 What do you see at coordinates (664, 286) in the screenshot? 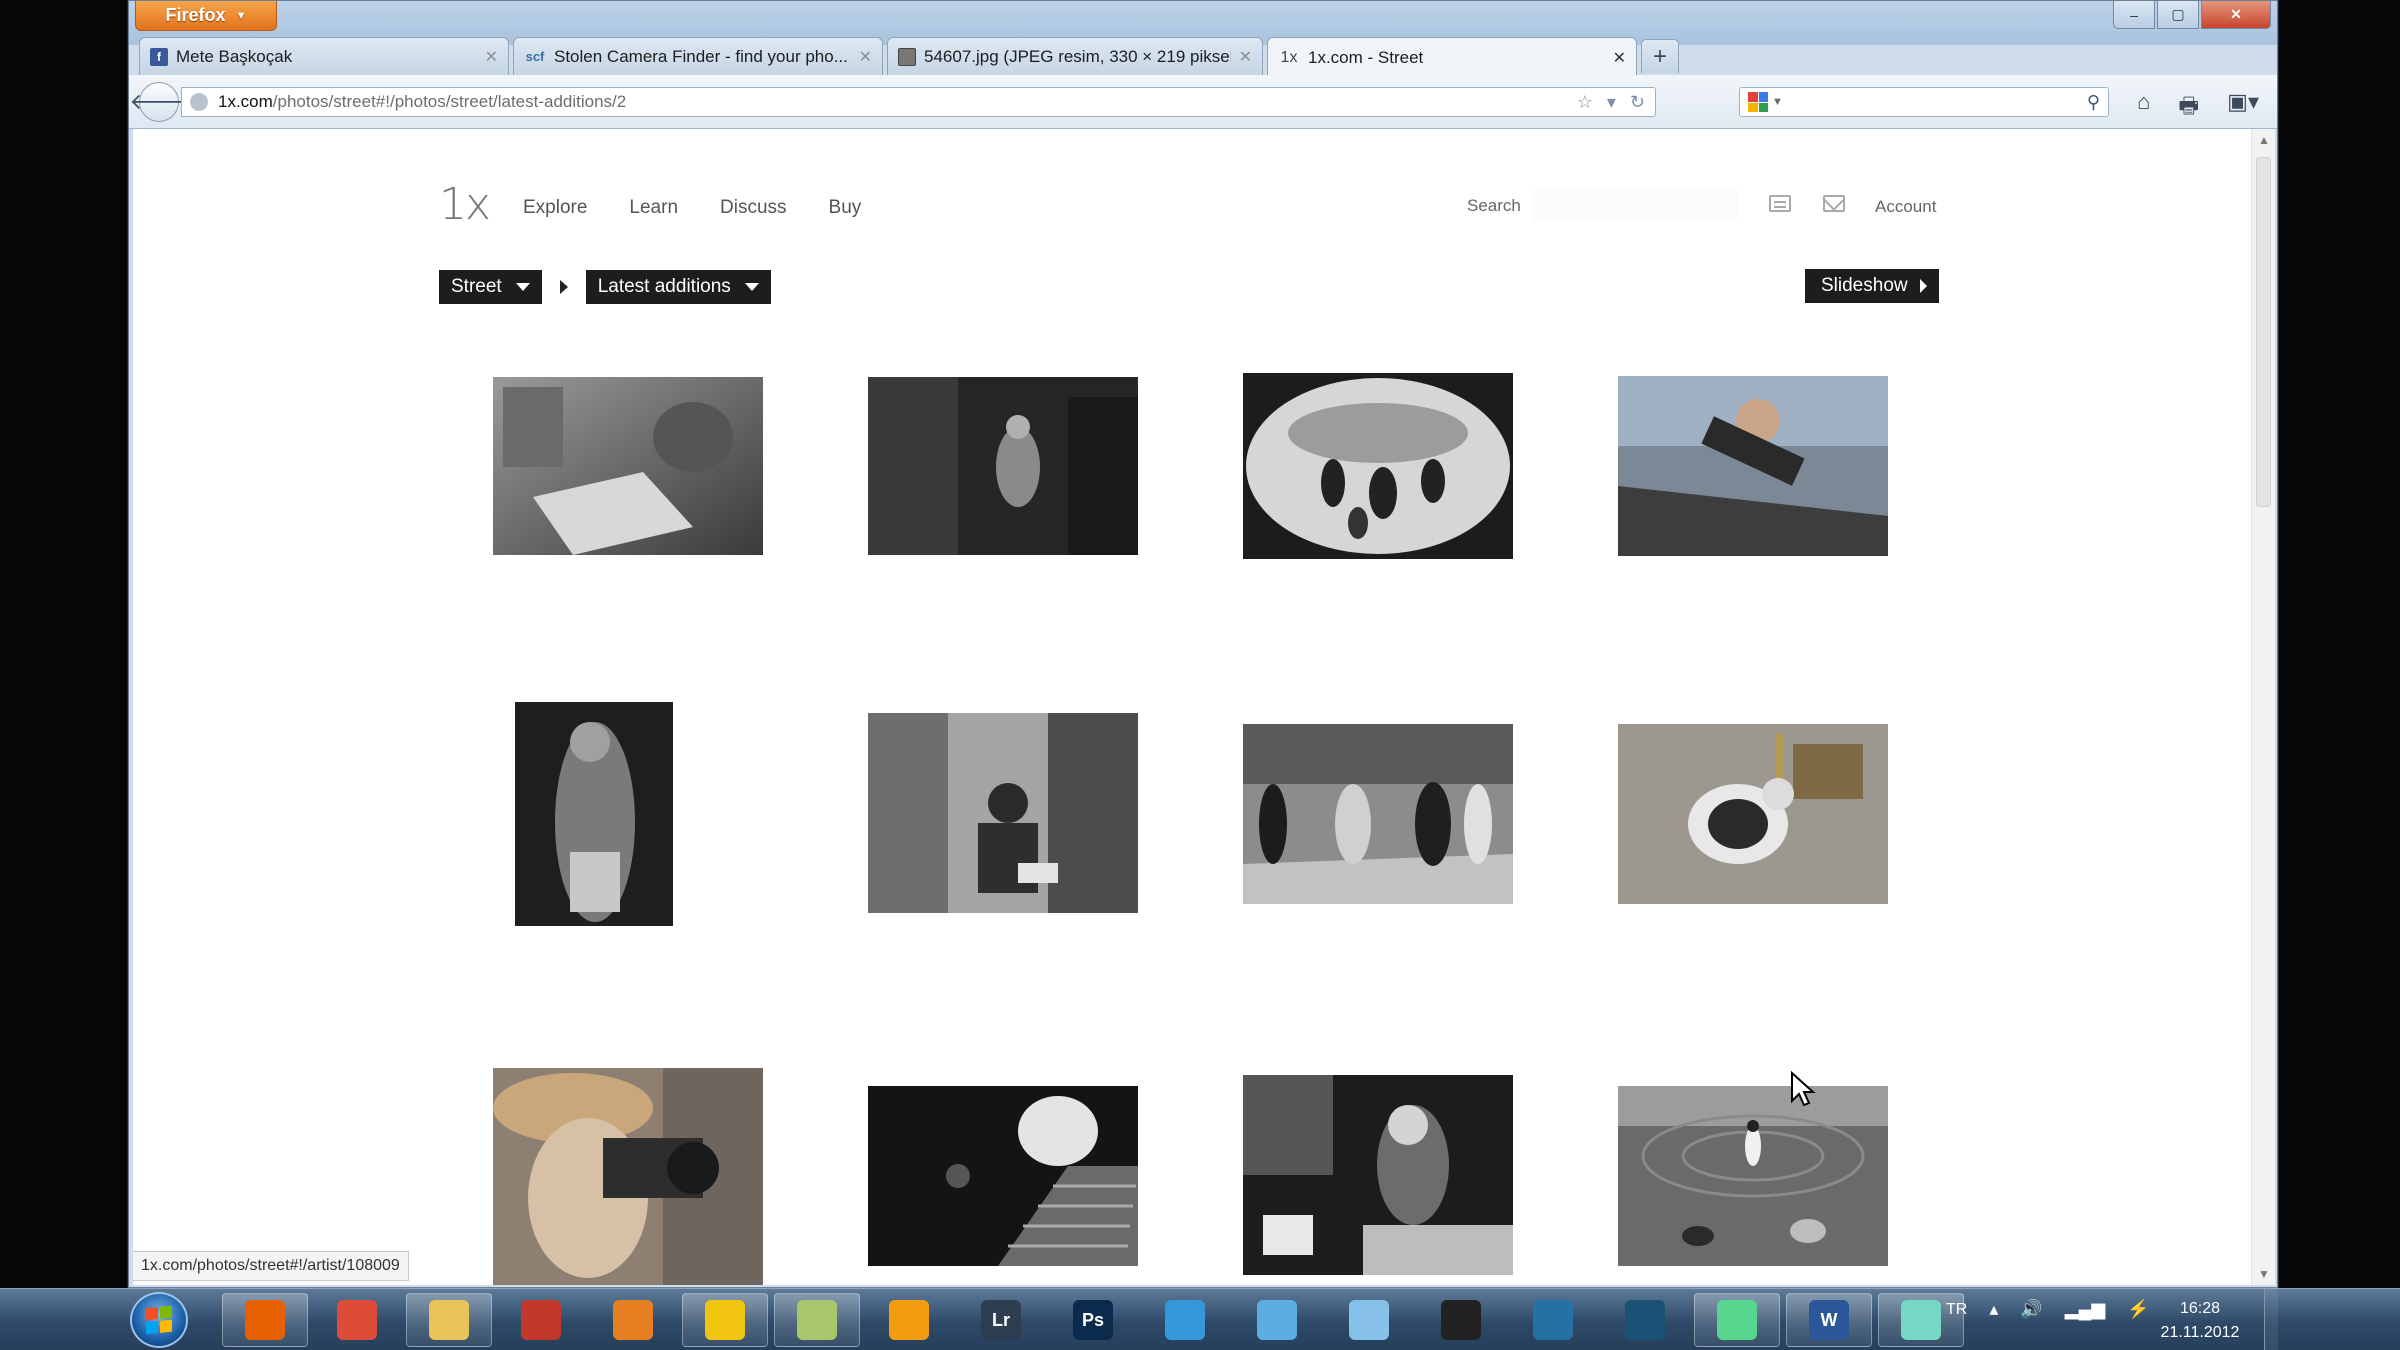
I see `sort-label: Latest additions` at bounding box center [664, 286].